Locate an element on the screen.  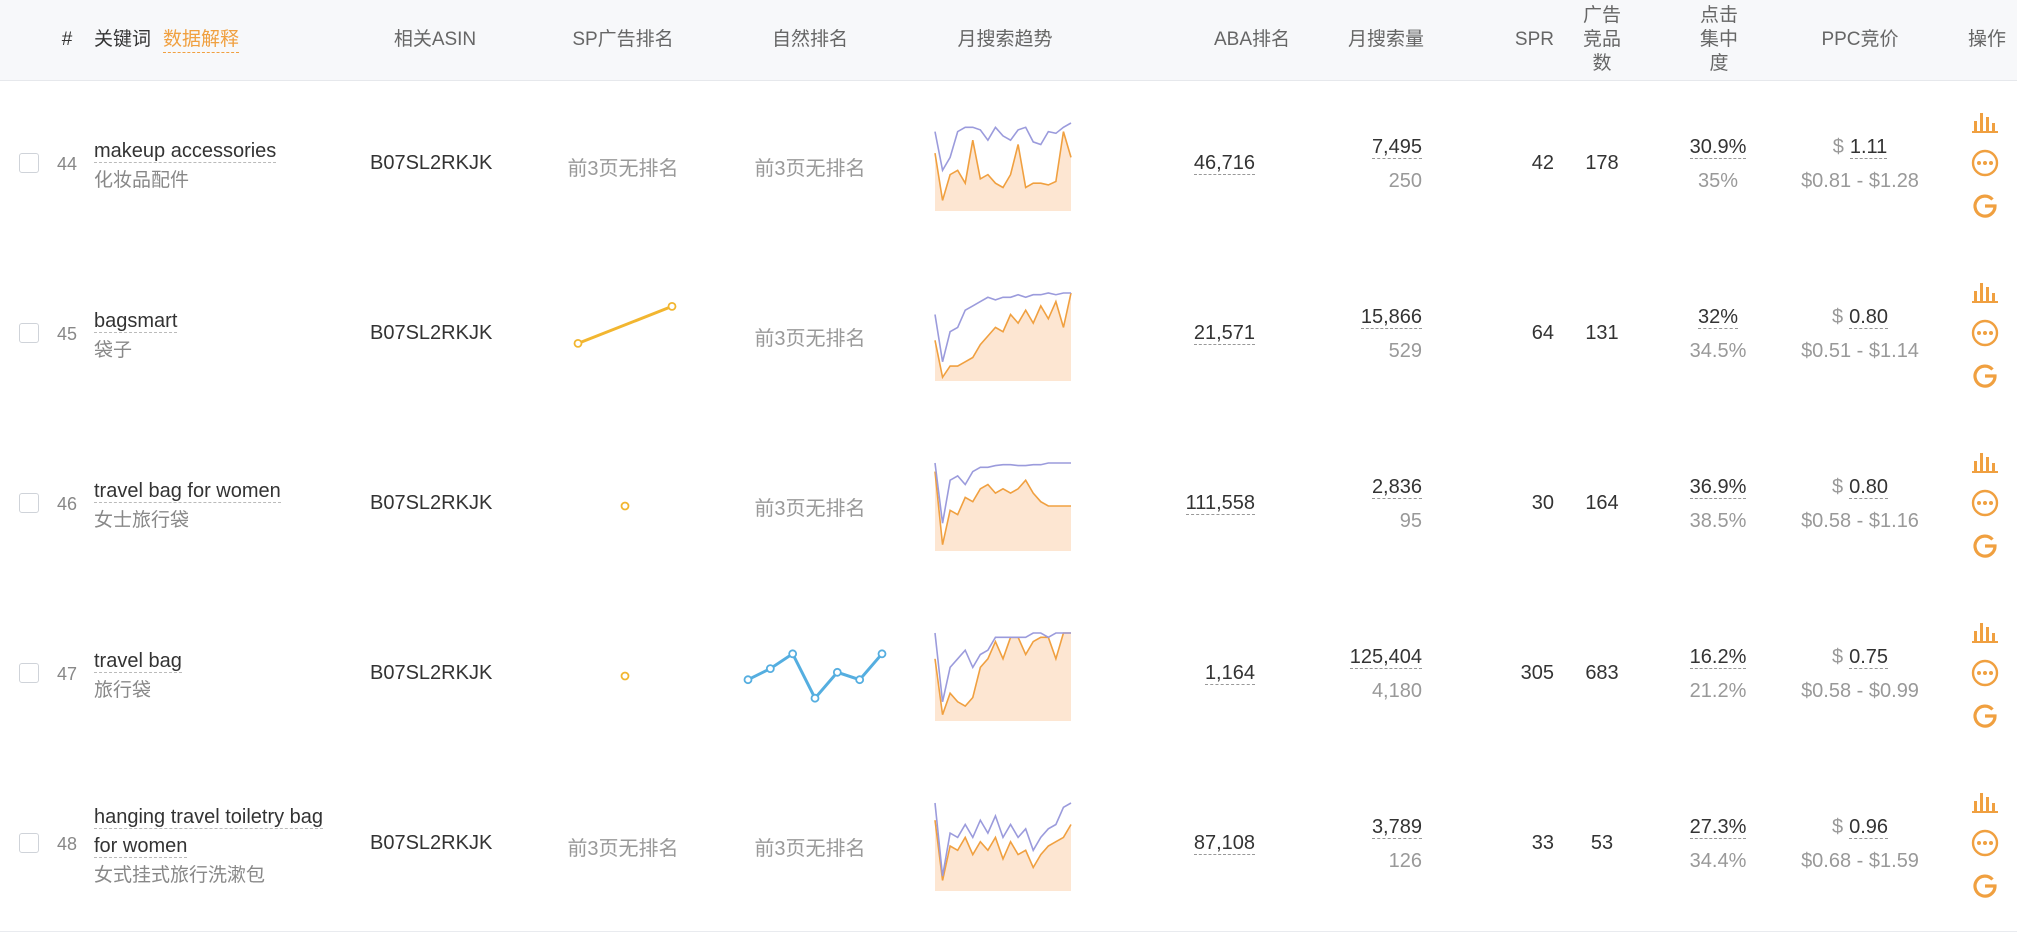
keyword-en-text: makeup accessories is located at coordinates (185, 151).